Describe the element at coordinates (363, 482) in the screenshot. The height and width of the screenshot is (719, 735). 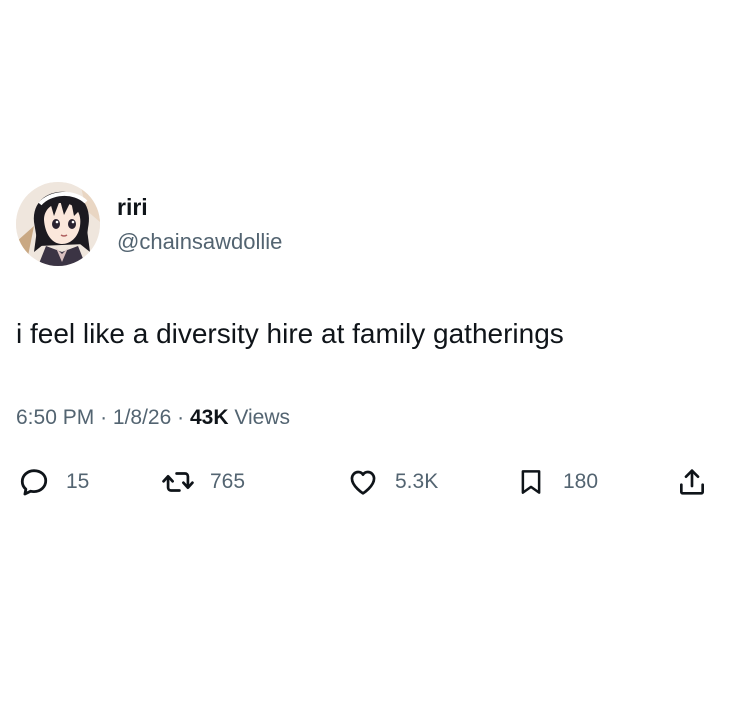
I see `heart-icon` at that location.